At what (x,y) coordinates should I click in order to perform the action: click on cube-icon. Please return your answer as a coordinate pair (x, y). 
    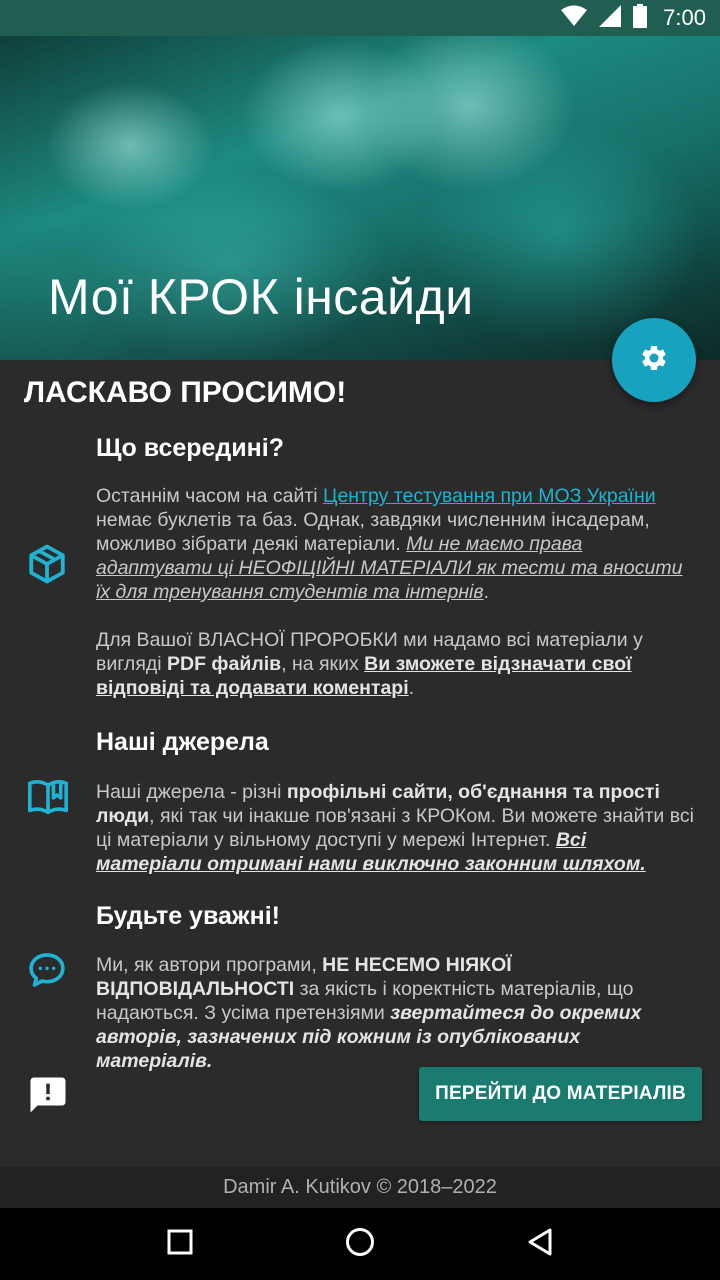
    Looking at the image, I should click on (47, 566).